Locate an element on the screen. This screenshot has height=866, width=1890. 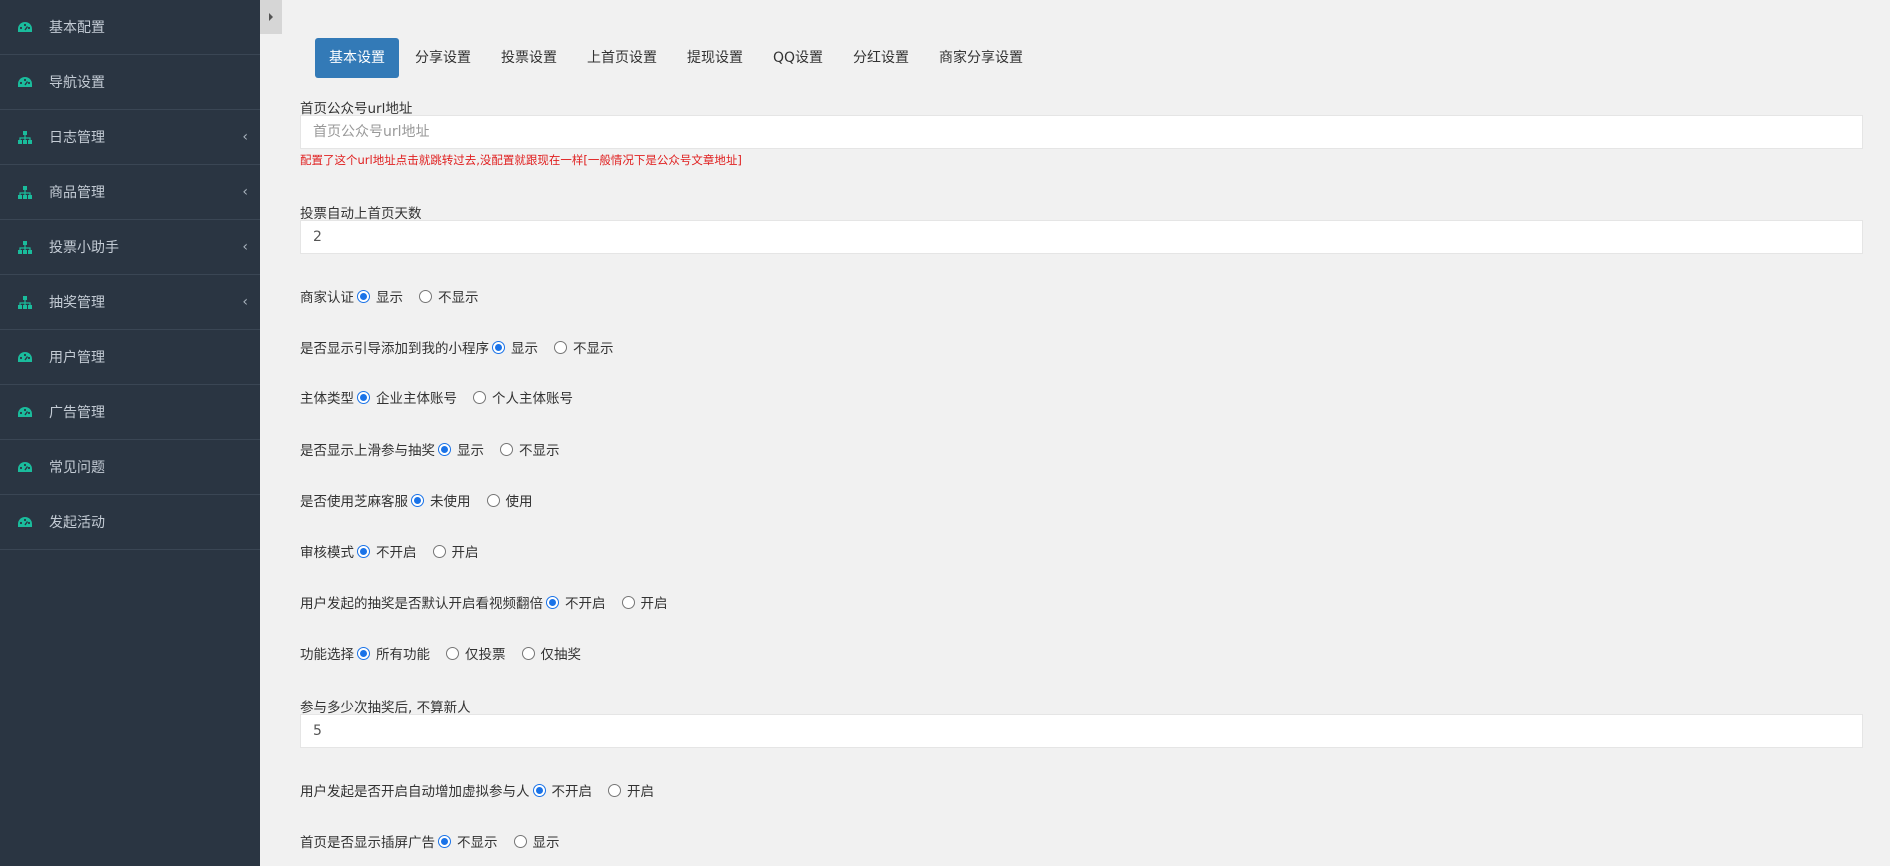
feature-select-group: 功能选择 所有功能 仅投票 仅抽奖 is located at coordinates (448, 653).